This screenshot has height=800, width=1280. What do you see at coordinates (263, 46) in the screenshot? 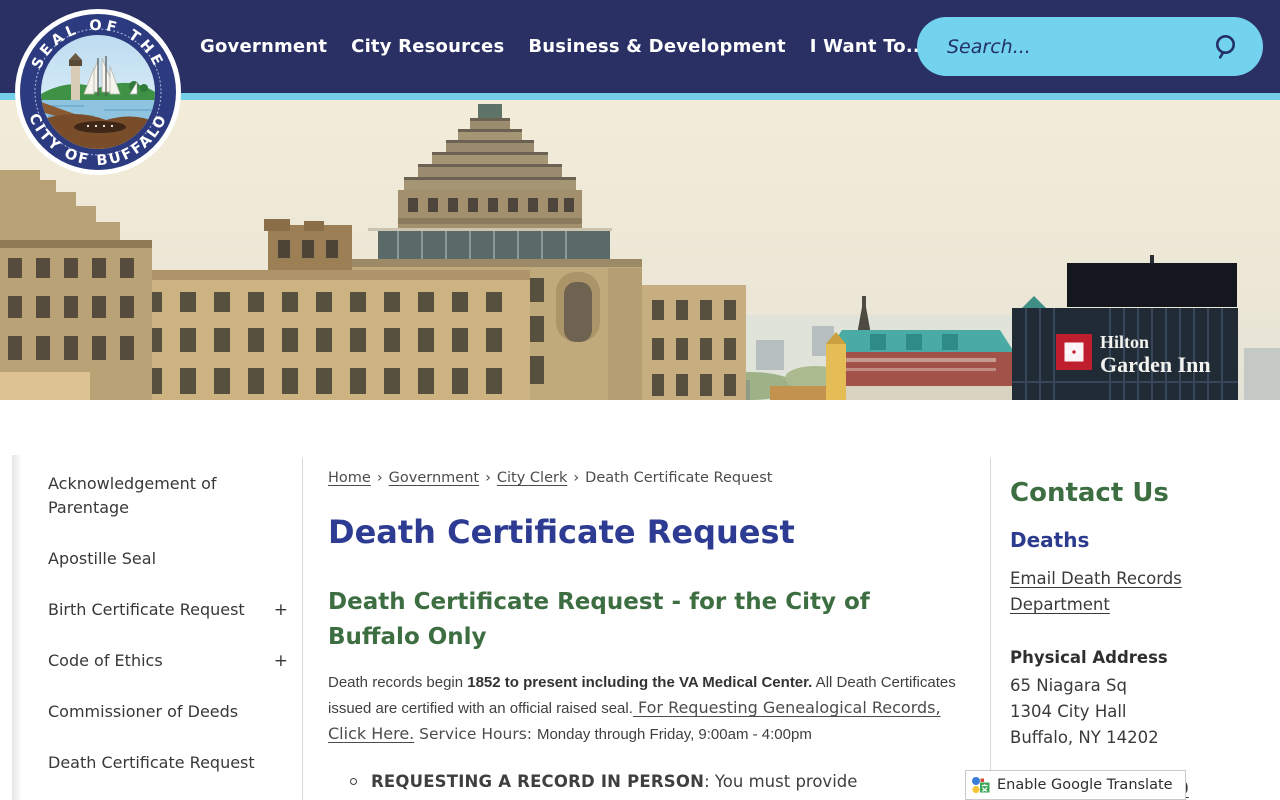
I see `nav-item-government: Government` at bounding box center [263, 46].